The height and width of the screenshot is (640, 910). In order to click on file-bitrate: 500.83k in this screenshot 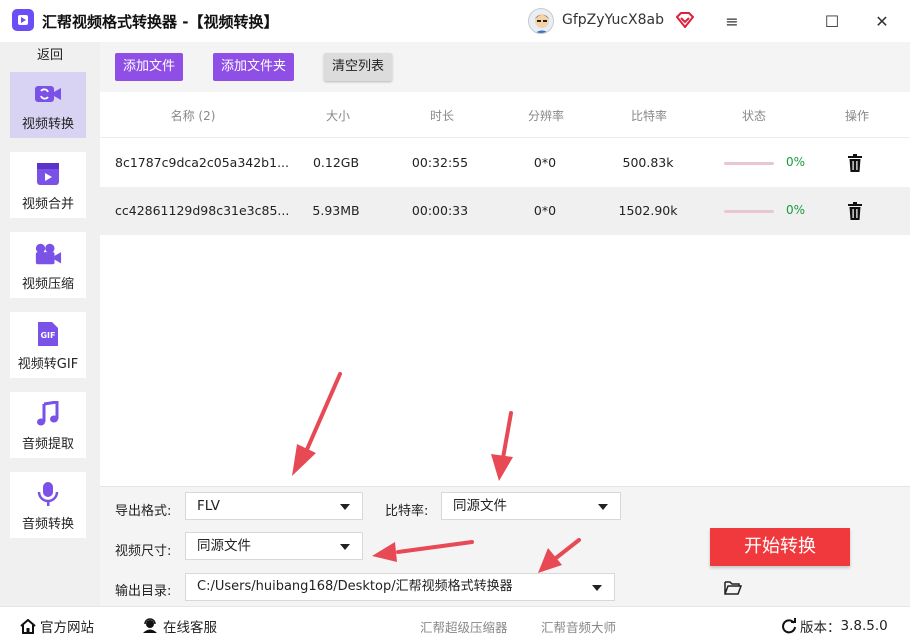, I will do `click(648, 162)`.